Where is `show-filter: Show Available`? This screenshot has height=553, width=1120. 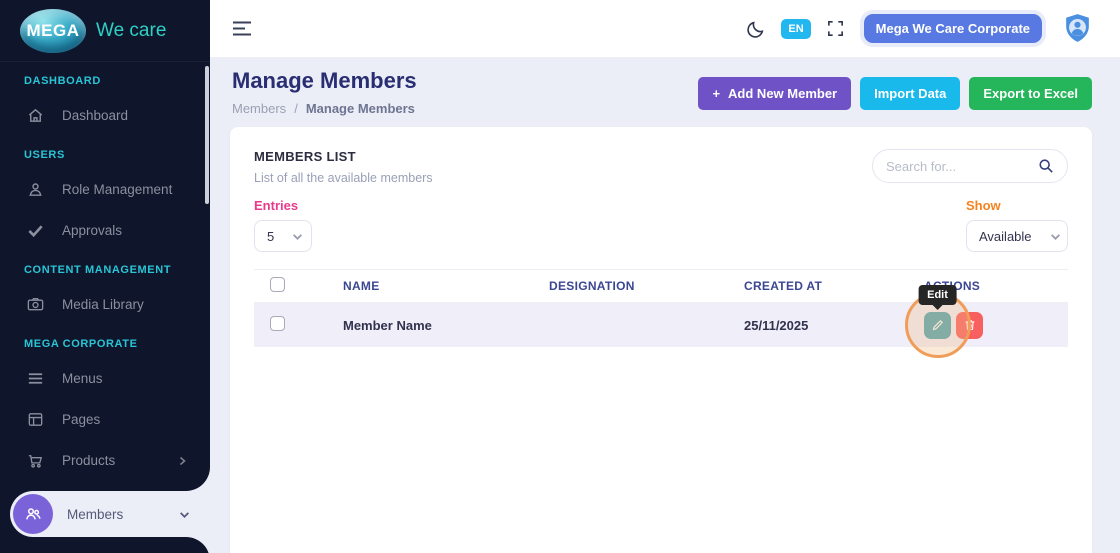
show-filter: Show Available is located at coordinates (1017, 225).